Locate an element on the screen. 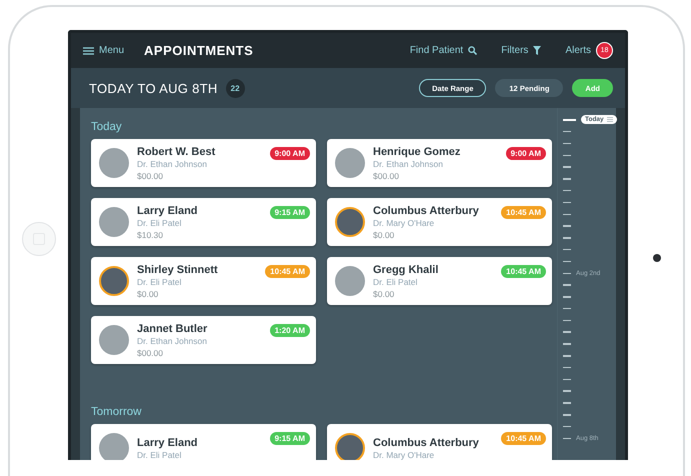  patient-name: Gregg Khalil is located at coordinates (406, 270).